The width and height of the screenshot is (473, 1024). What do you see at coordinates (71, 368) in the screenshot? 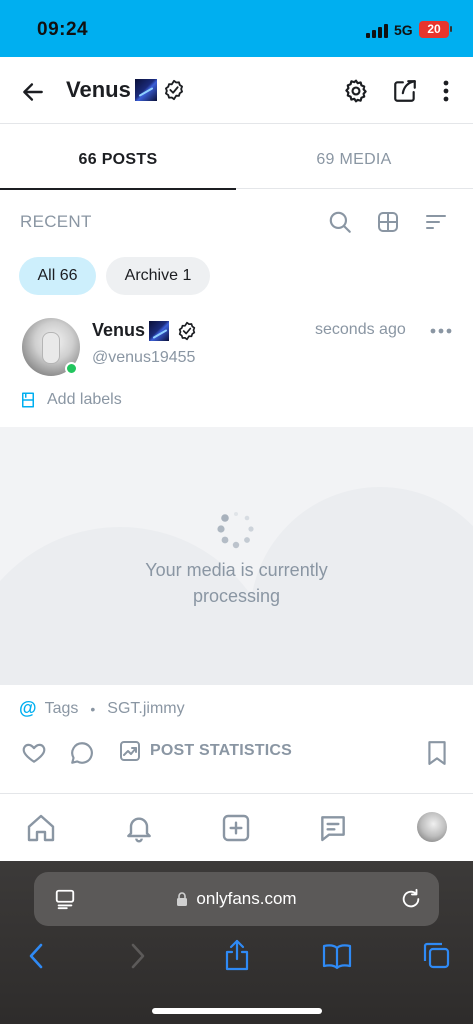
I see `online-indicator` at bounding box center [71, 368].